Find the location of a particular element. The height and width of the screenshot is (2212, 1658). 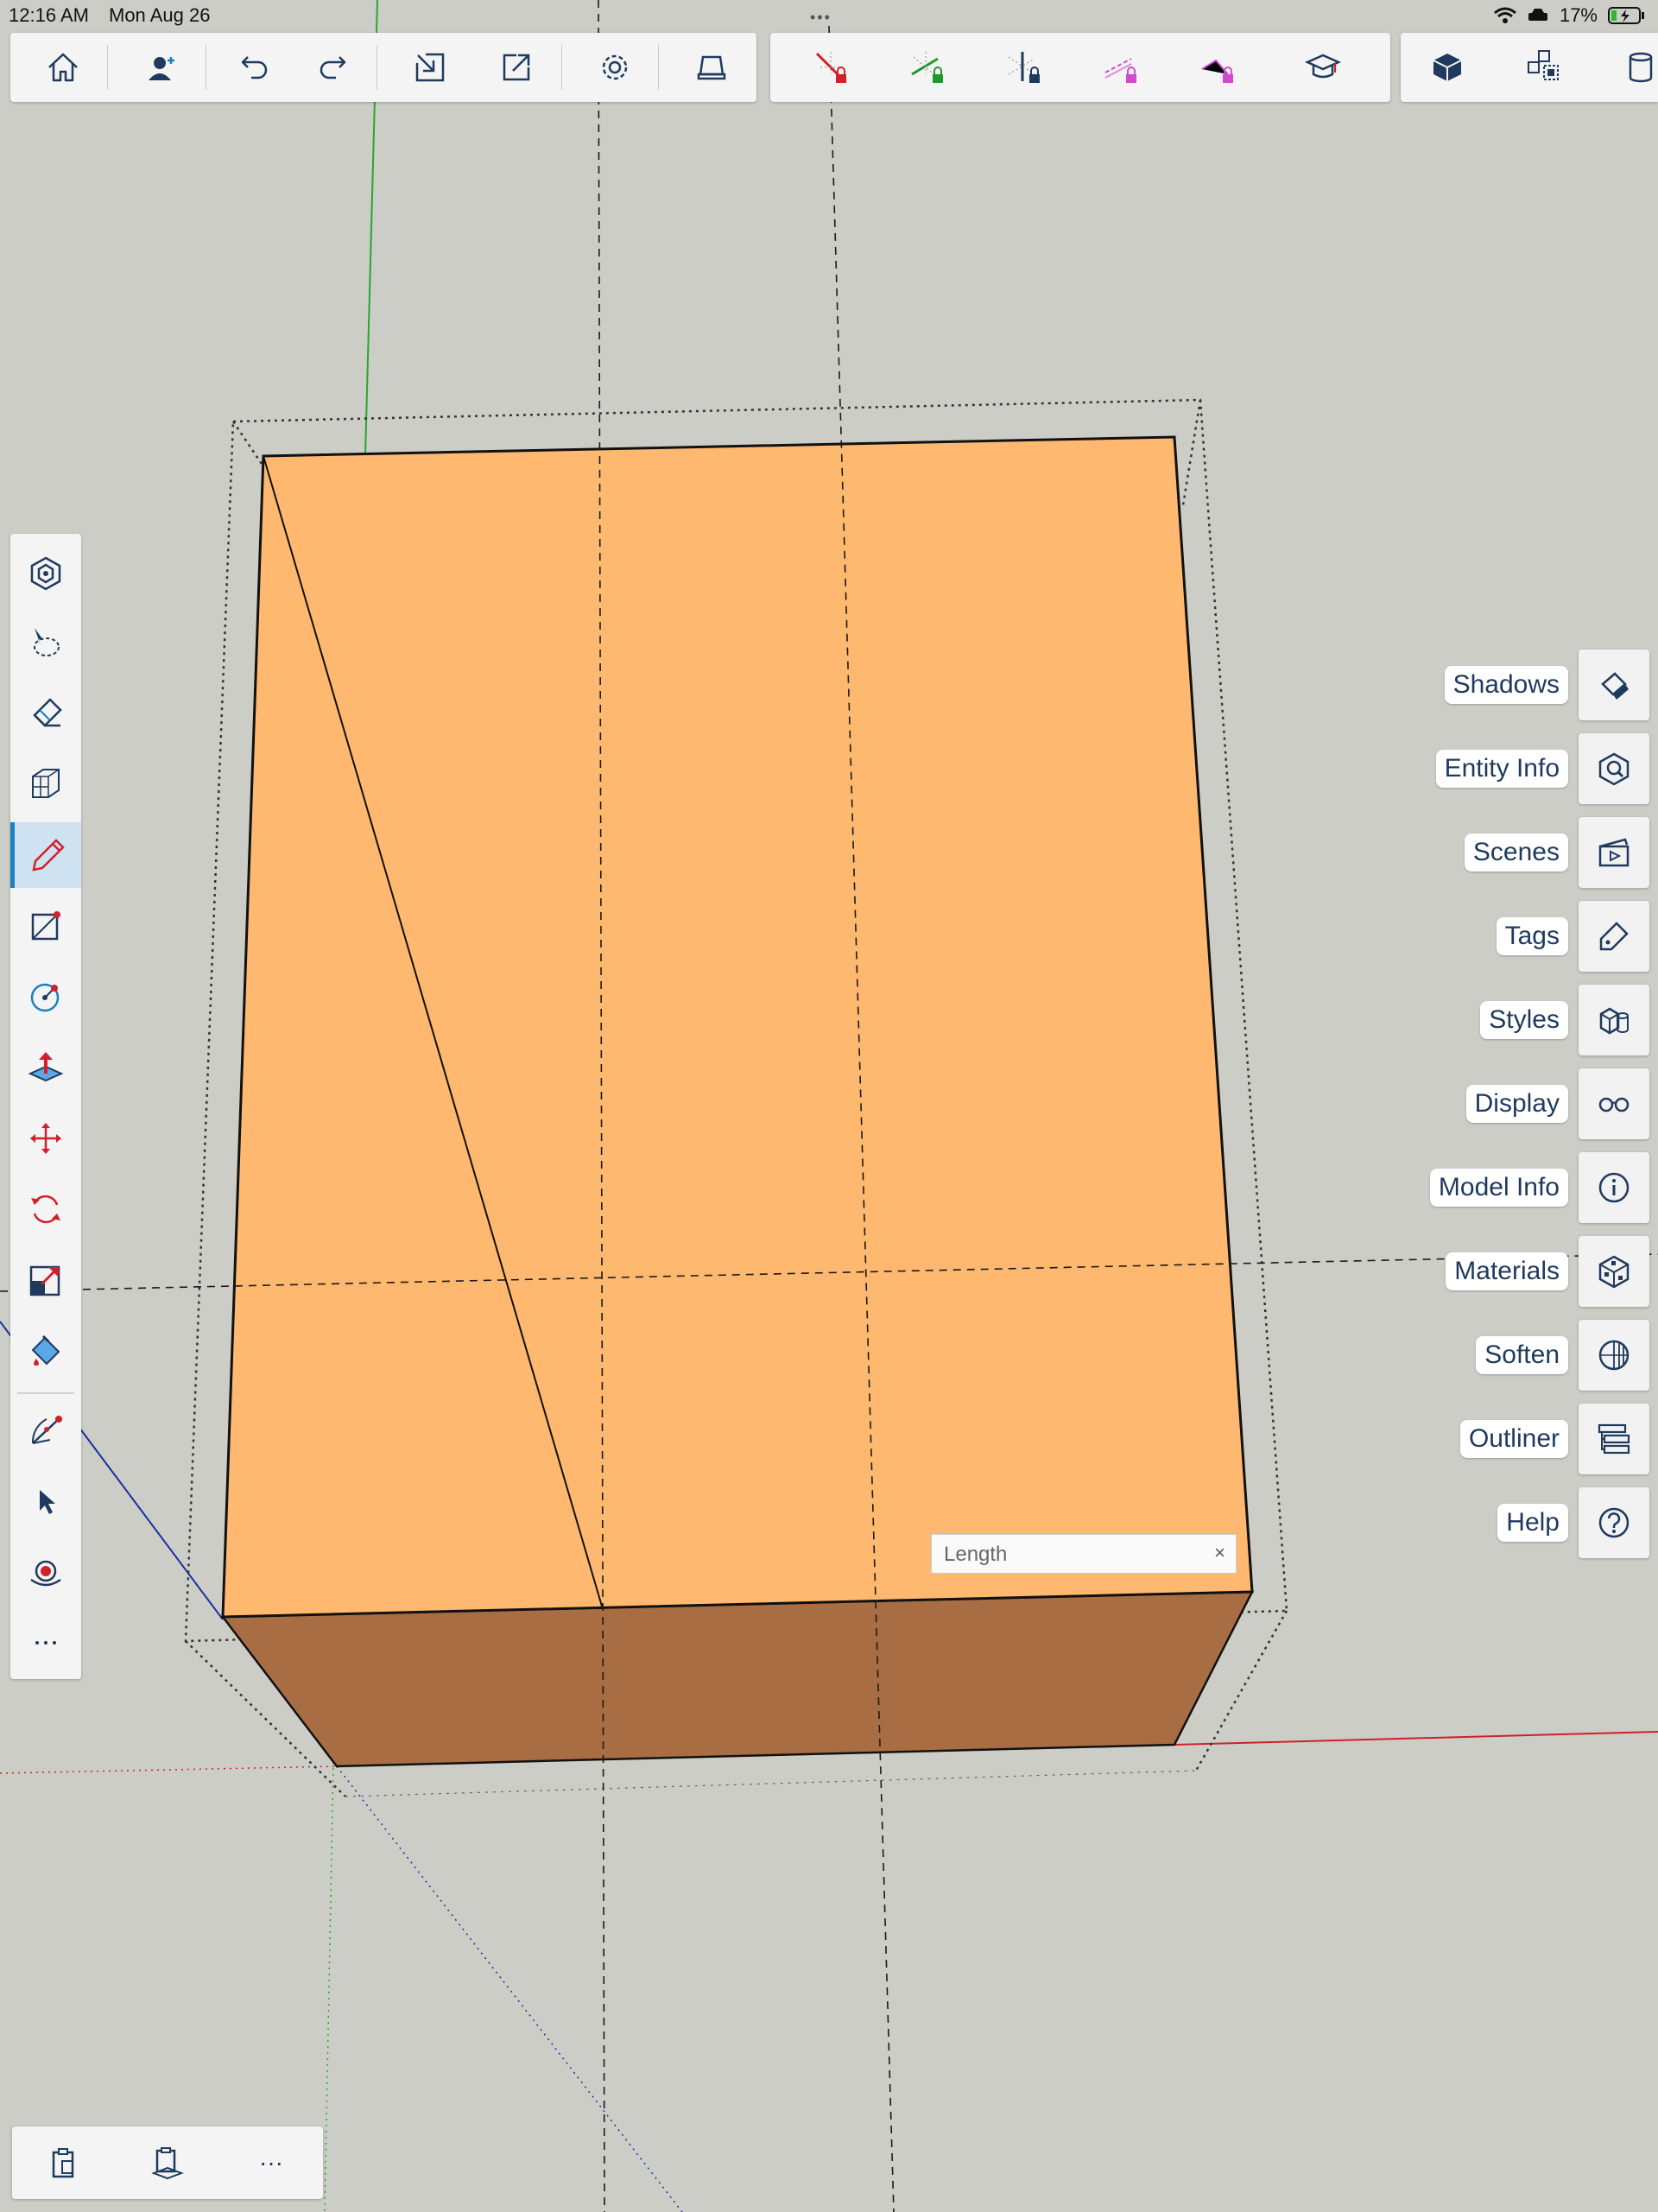

lock-magenta-axis-button is located at coordinates (1121, 67).